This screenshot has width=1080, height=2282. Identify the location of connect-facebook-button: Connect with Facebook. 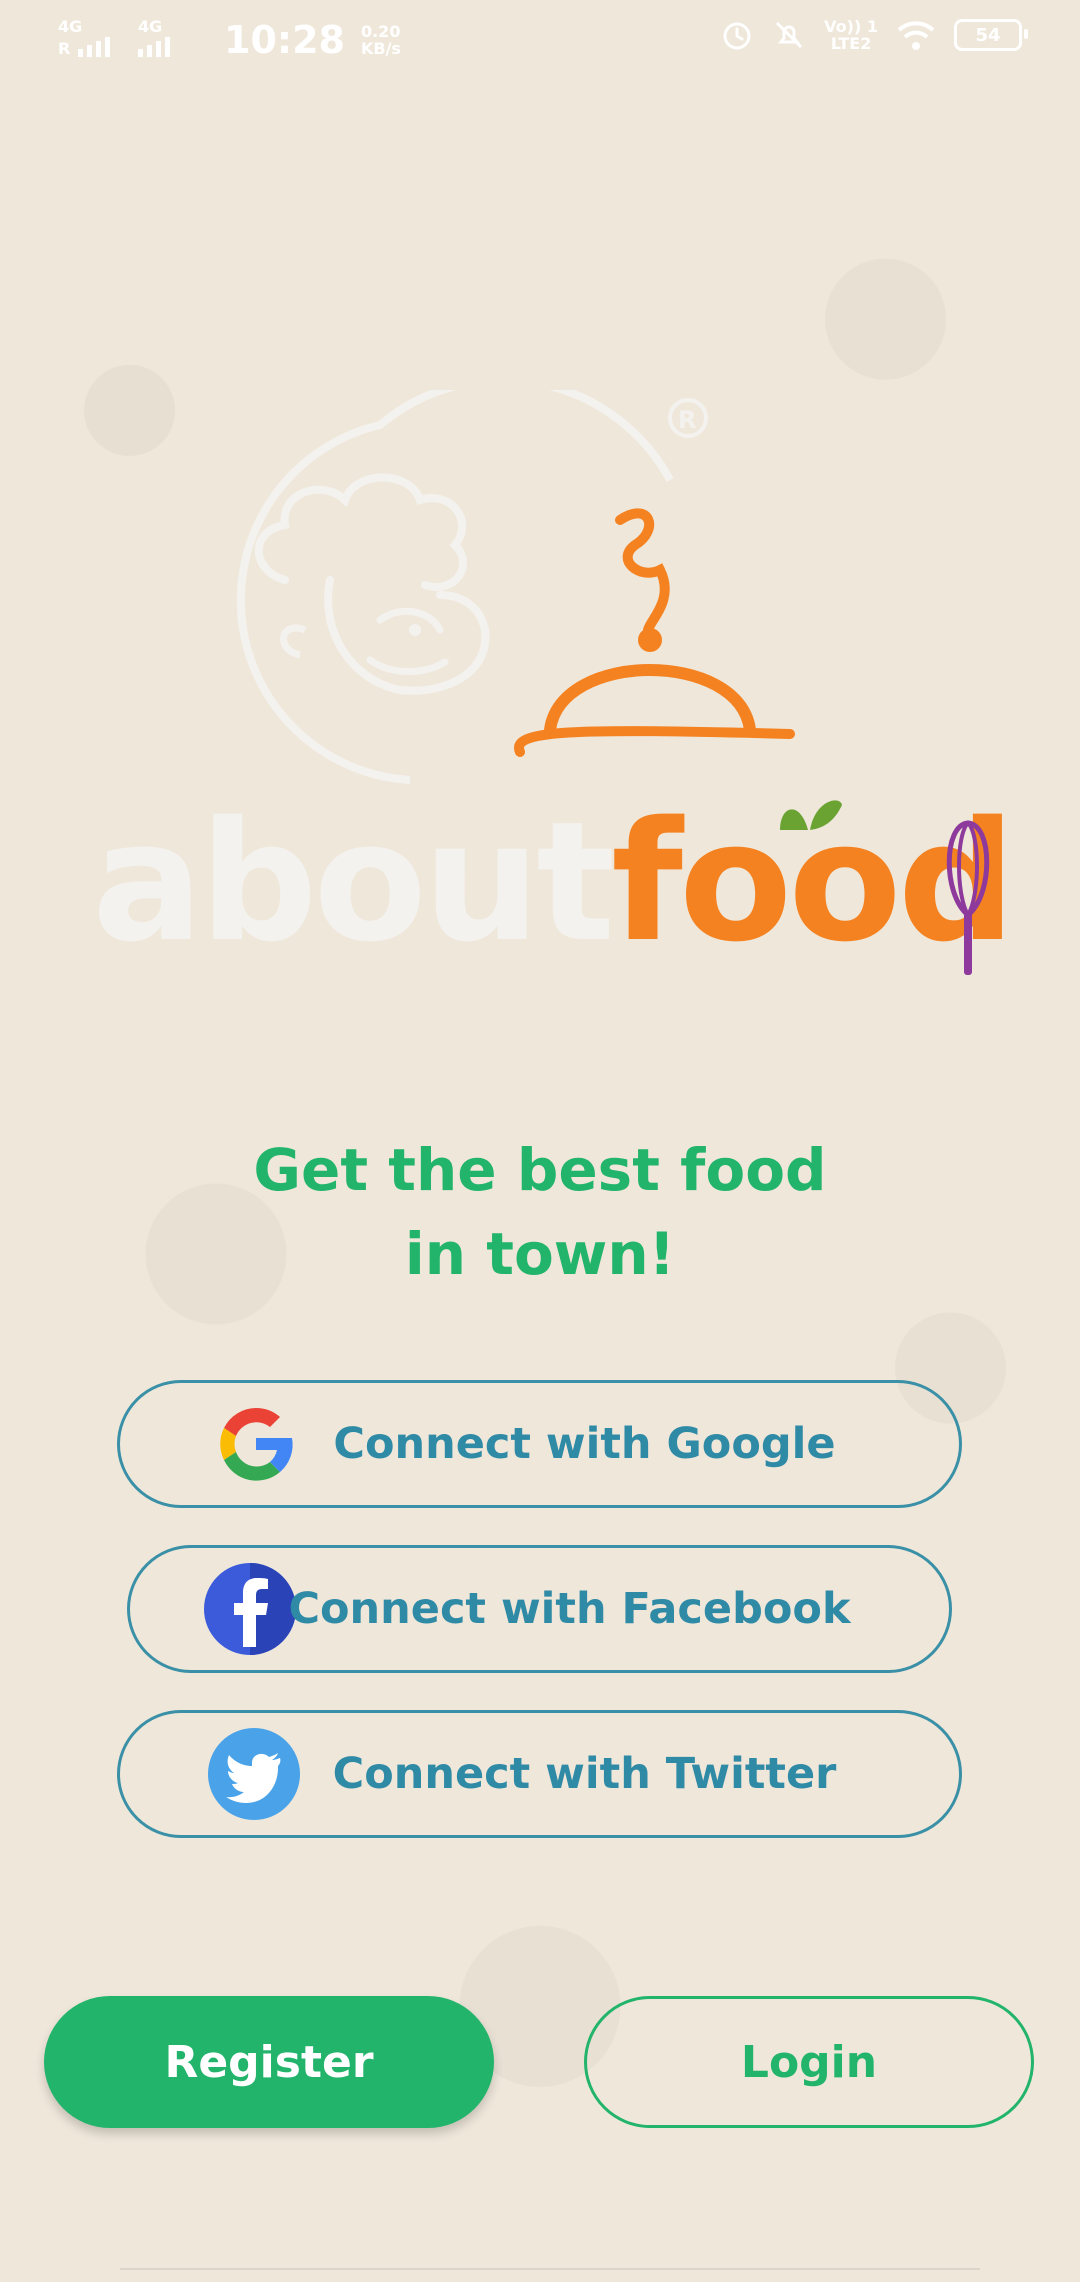
(539, 1609).